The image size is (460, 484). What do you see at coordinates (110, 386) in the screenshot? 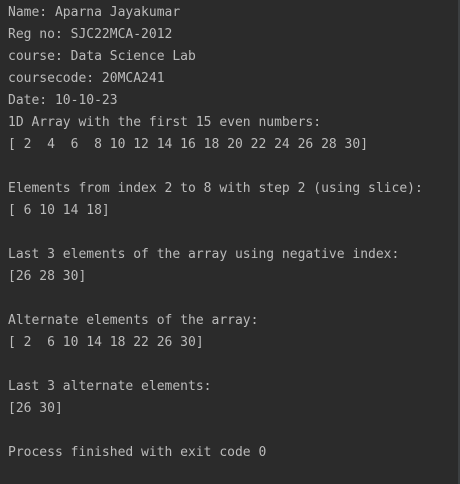
I see `output-line-last3-alt-heading: Last 3 alternate elements:` at bounding box center [110, 386].